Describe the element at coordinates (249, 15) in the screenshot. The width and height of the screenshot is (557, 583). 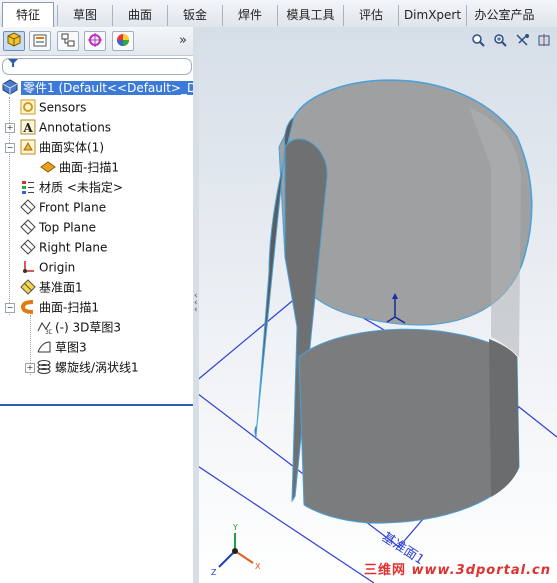
I see `tab-weldments: 焊件` at that location.